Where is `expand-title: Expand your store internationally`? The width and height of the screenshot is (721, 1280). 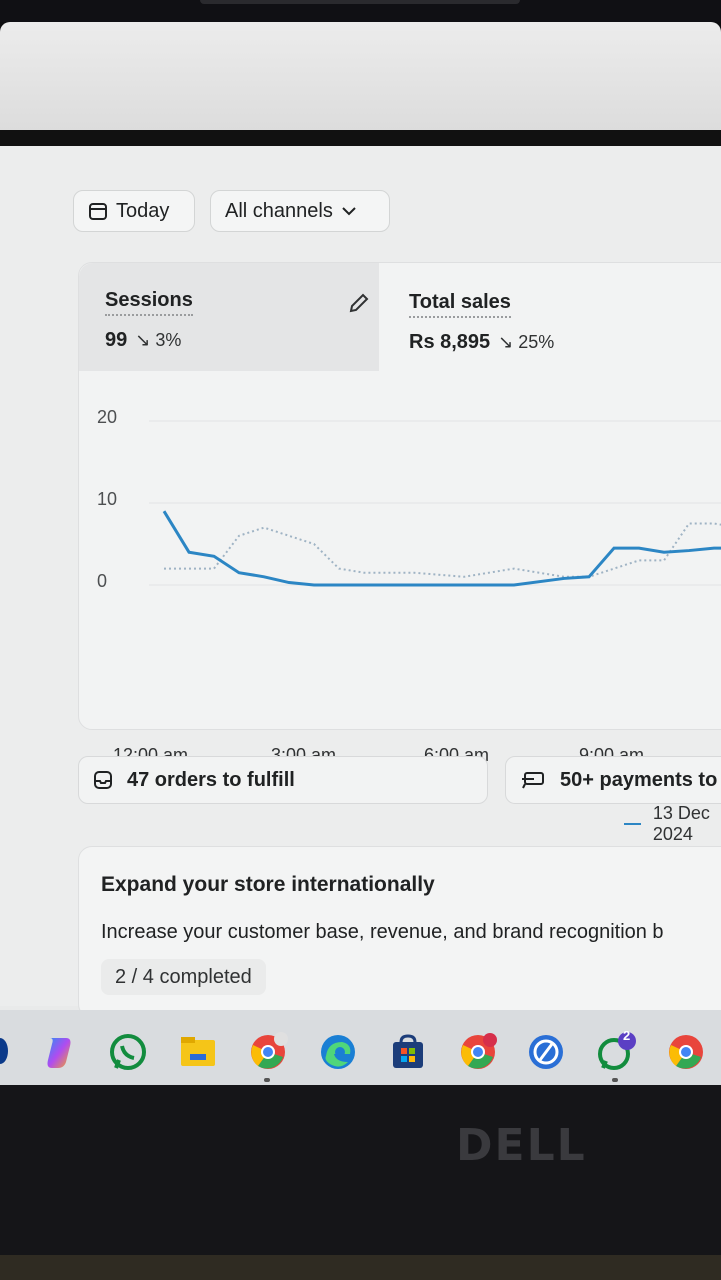 expand-title: Expand your store internationally is located at coordinates (268, 884).